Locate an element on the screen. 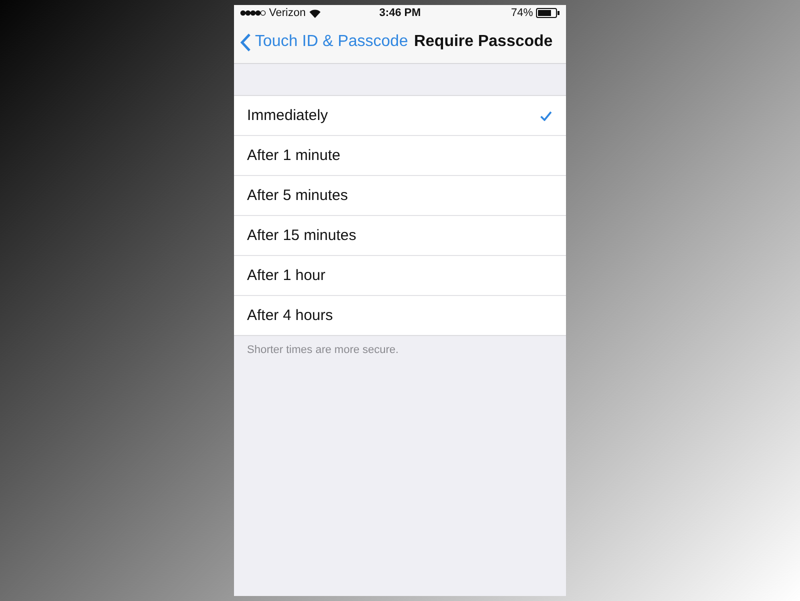 This screenshot has width=800, height=601. option-label: After 5 minutes is located at coordinates (297, 195).